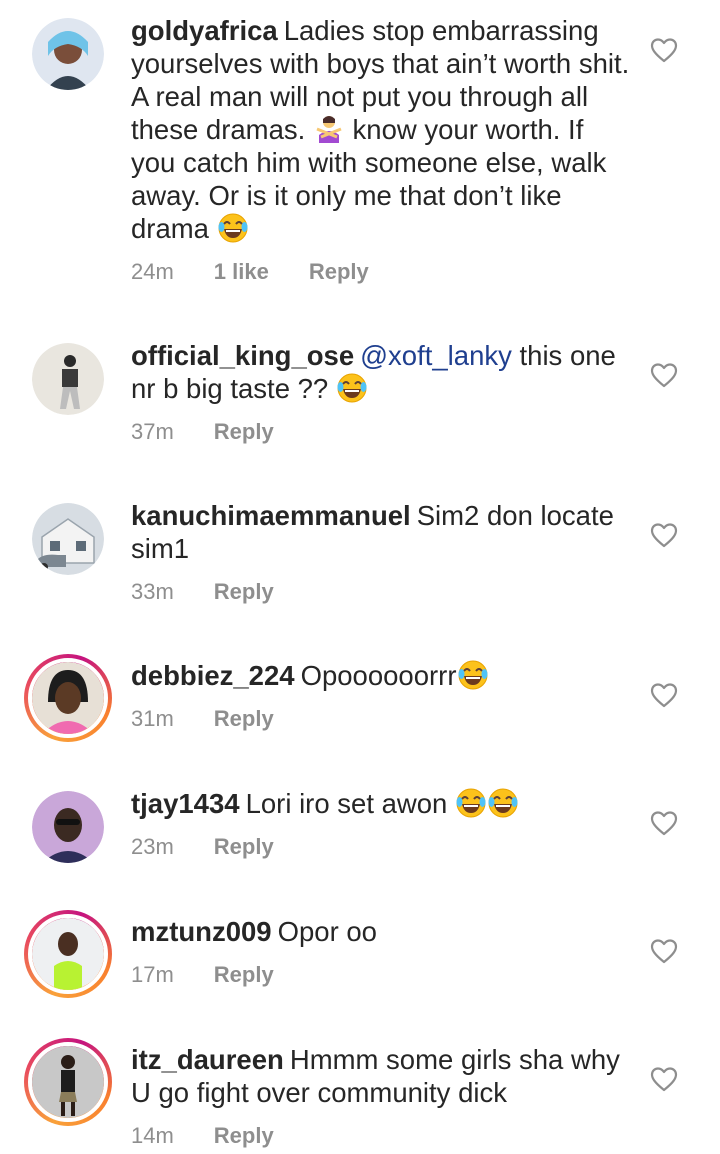 Image resolution: width=720 pixels, height=1154 pixels. I want to click on comment-meta: 14m Reply, so click(381, 1136).